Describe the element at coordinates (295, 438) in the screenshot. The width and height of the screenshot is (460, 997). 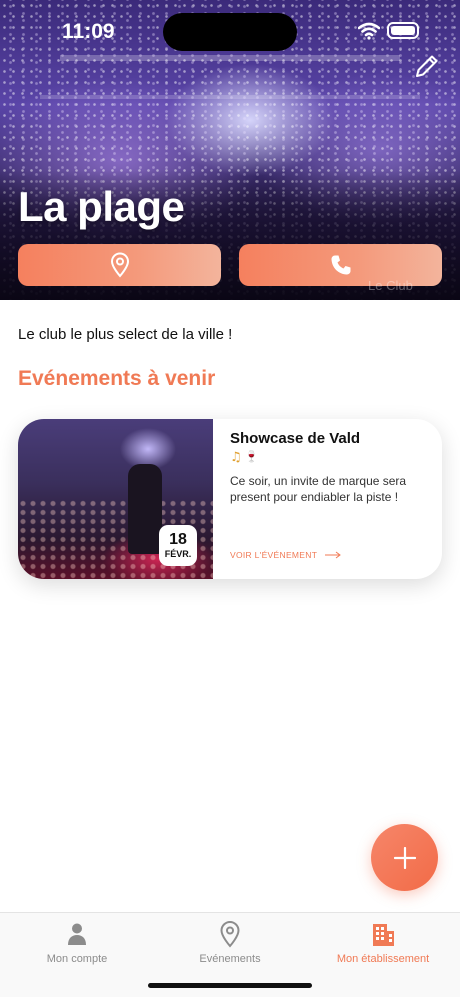
I see `event-title: Showcase de Vald` at that location.